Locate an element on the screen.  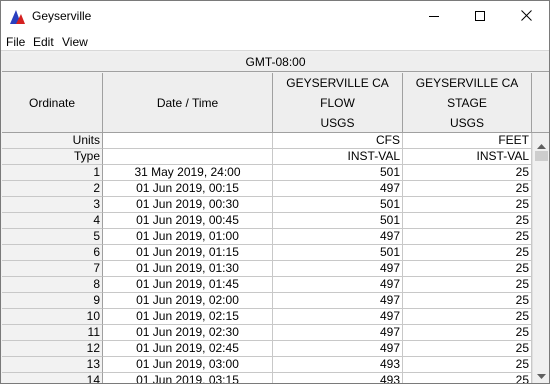
datetime-cell: 01 Jun 2019, 02:00 is located at coordinates (188, 301).